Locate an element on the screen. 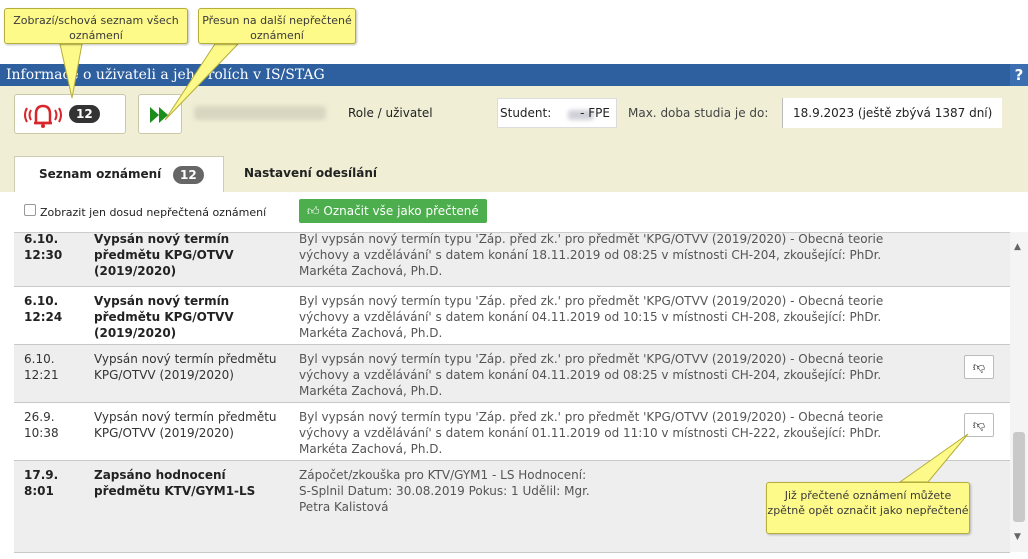 This screenshot has width=1028, height=559. list-scrollbar: ▲ ▼ is located at coordinates (1019, 392).